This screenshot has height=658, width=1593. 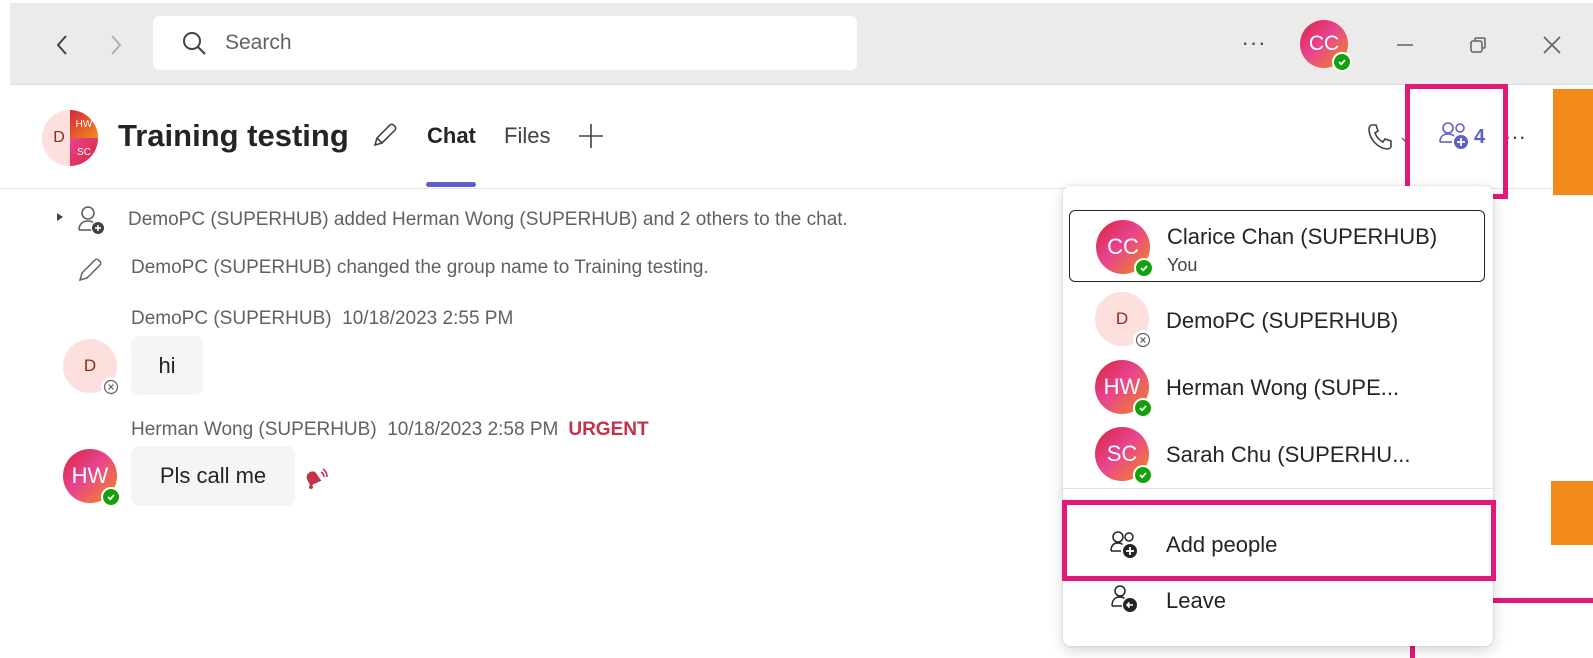 I want to click on rename-button, so click(x=385, y=137).